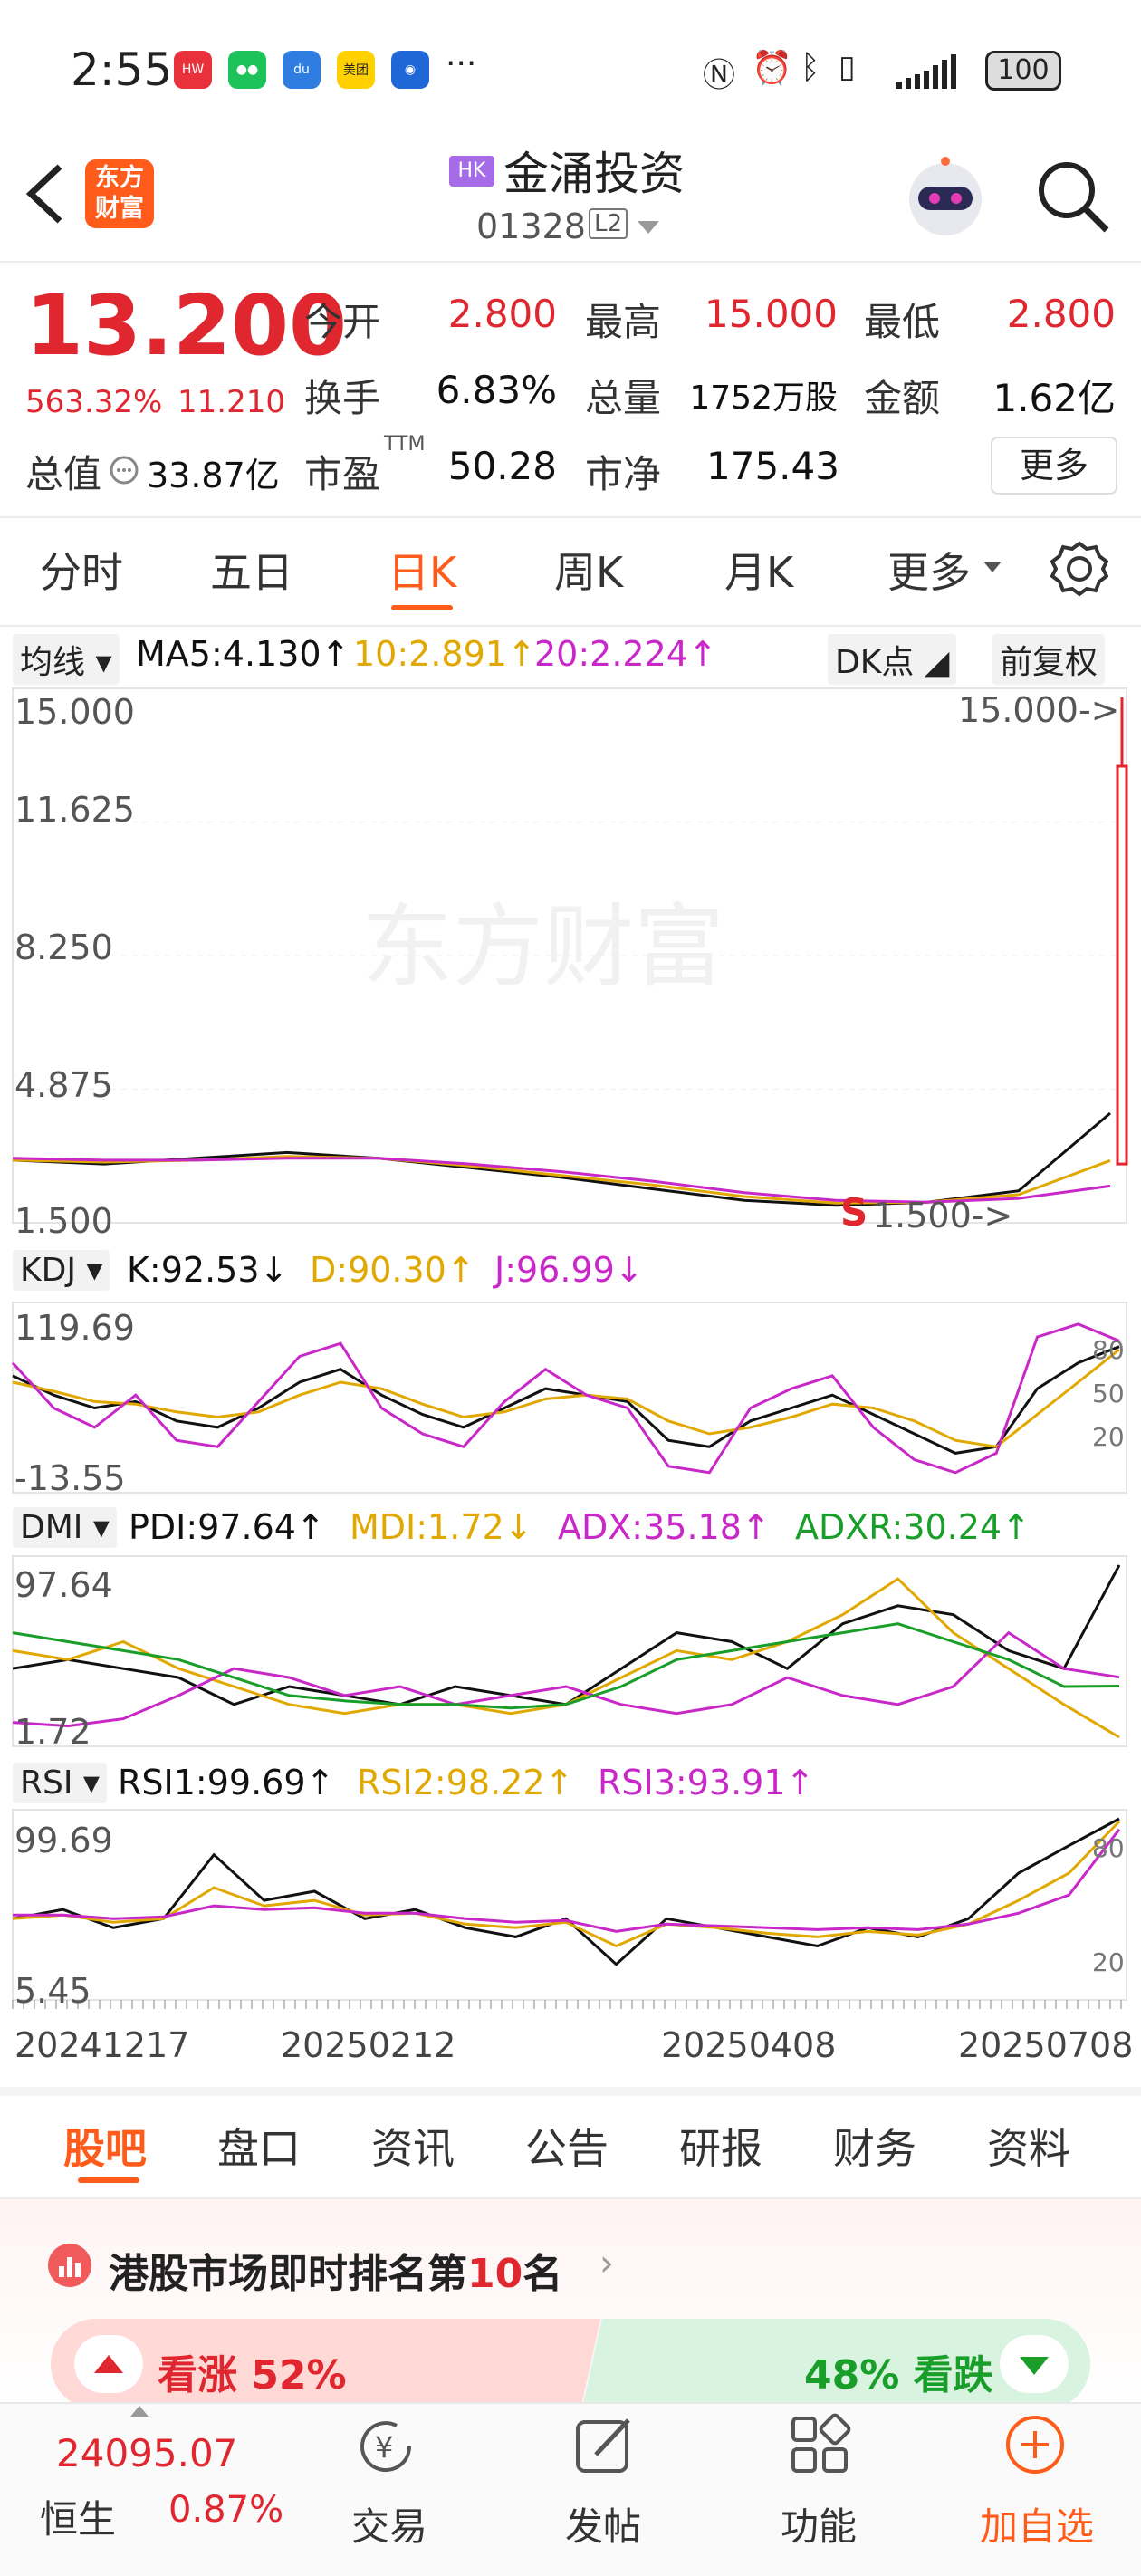  Describe the element at coordinates (356, 70) in the screenshot. I see `meituan-app-icon: 美团` at that location.